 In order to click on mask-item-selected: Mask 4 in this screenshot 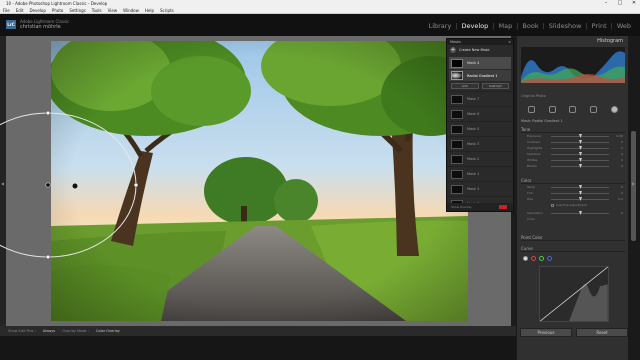, I will do `click(480, 63)`.